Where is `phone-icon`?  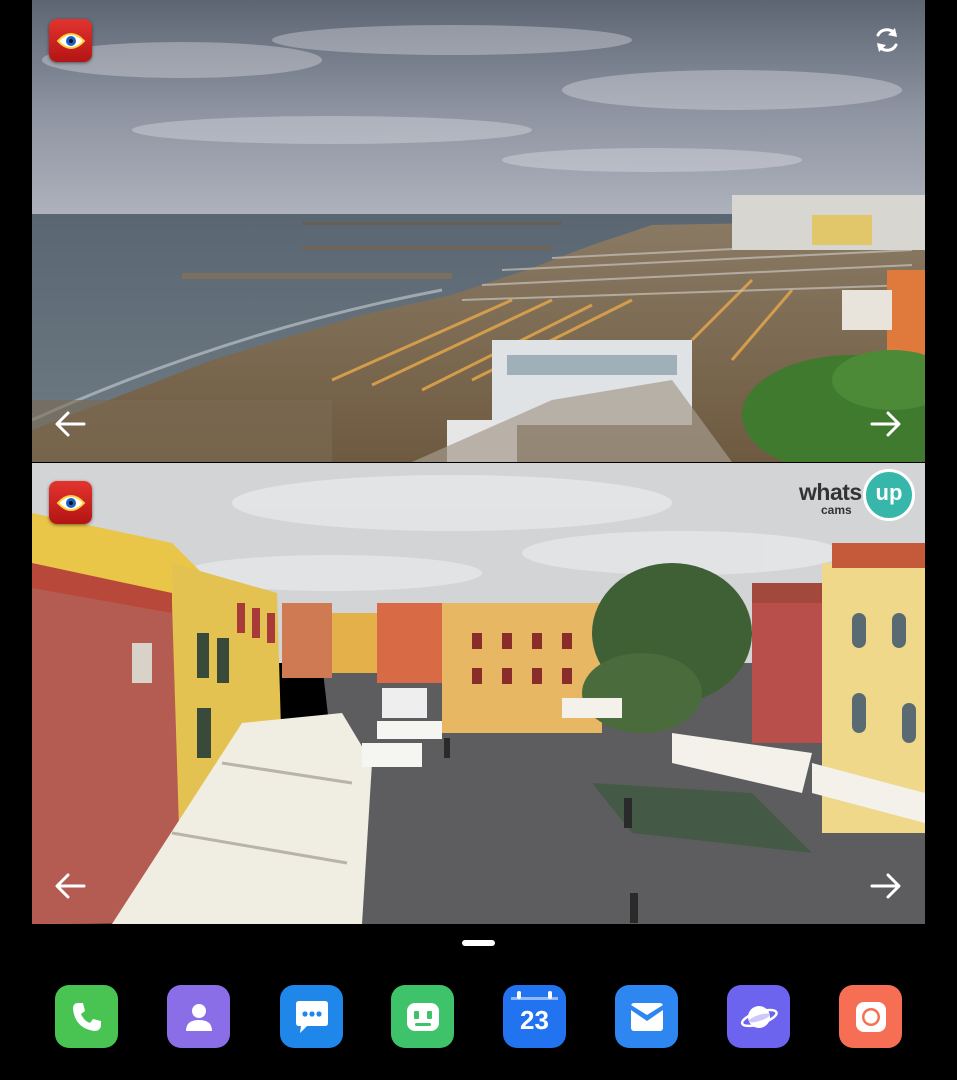 phone-icon is located at coordinates (86, 1016).